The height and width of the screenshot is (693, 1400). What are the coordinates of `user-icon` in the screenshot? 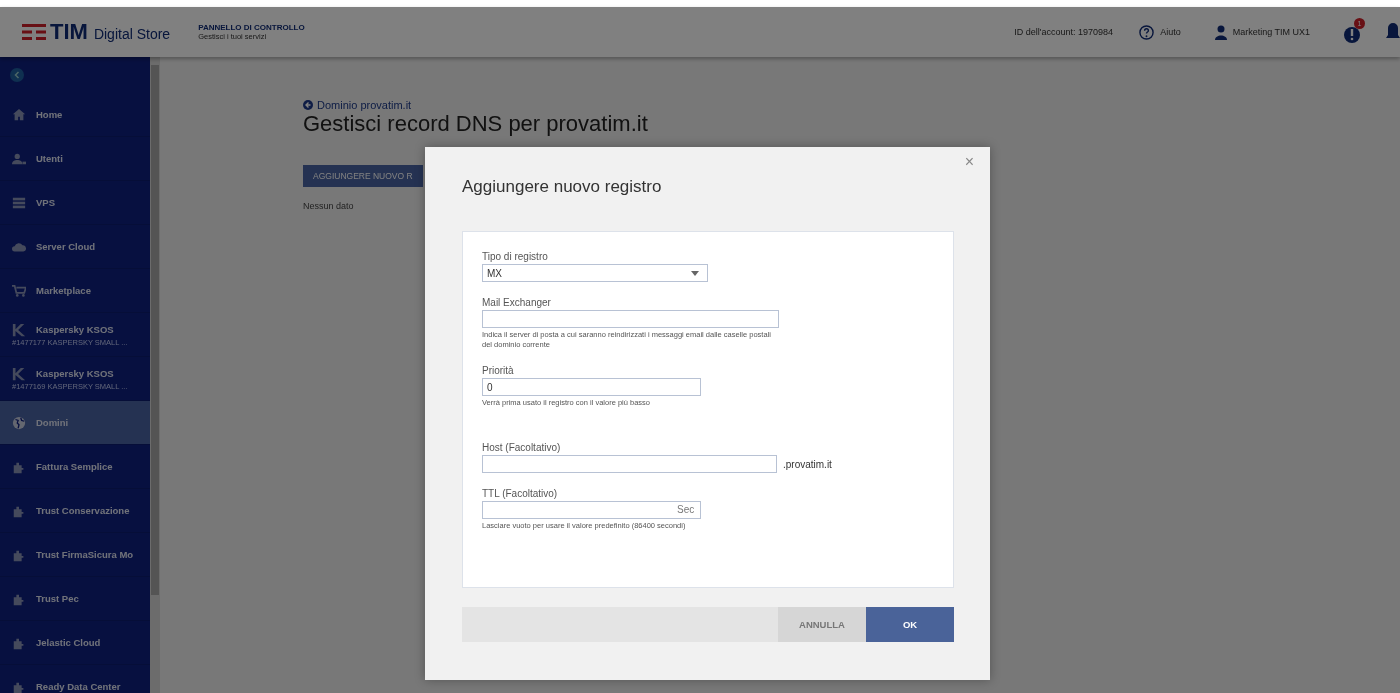 It's located at (1220, 32).